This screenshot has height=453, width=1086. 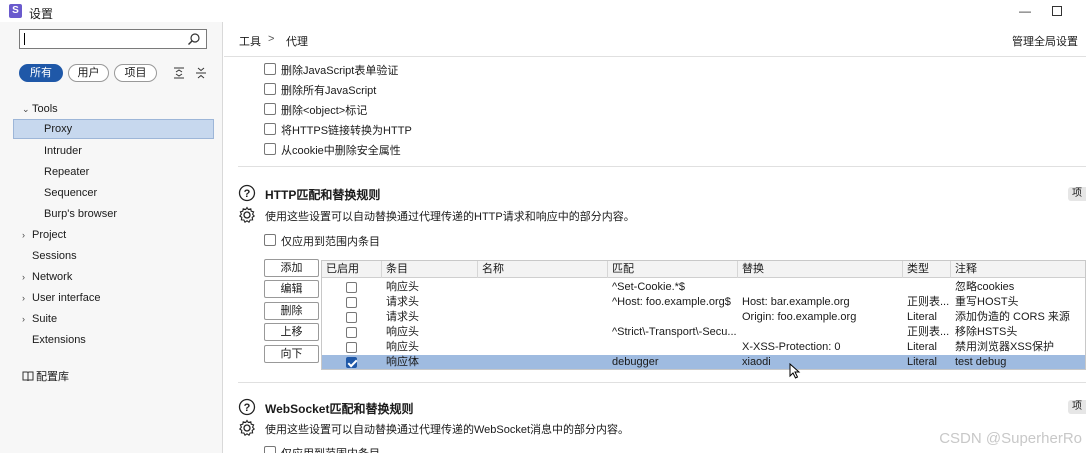 What do you see at coordinates (291, 311) in the screenshot?
I see `delete-button: 删除` at bounding box center [291, 311].